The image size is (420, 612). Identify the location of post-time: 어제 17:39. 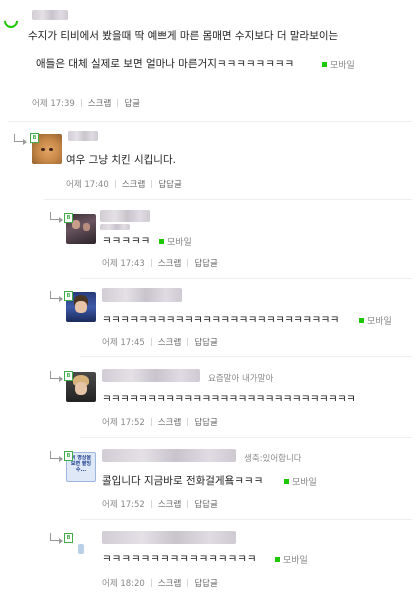
(53, 104).